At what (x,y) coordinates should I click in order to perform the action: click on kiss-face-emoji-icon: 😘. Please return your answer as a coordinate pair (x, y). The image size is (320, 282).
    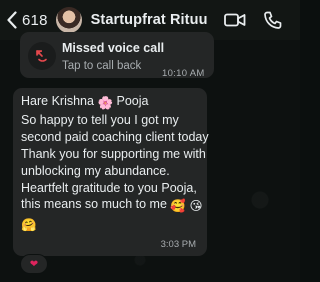
    Looking at the image, I should click on (196, 206).